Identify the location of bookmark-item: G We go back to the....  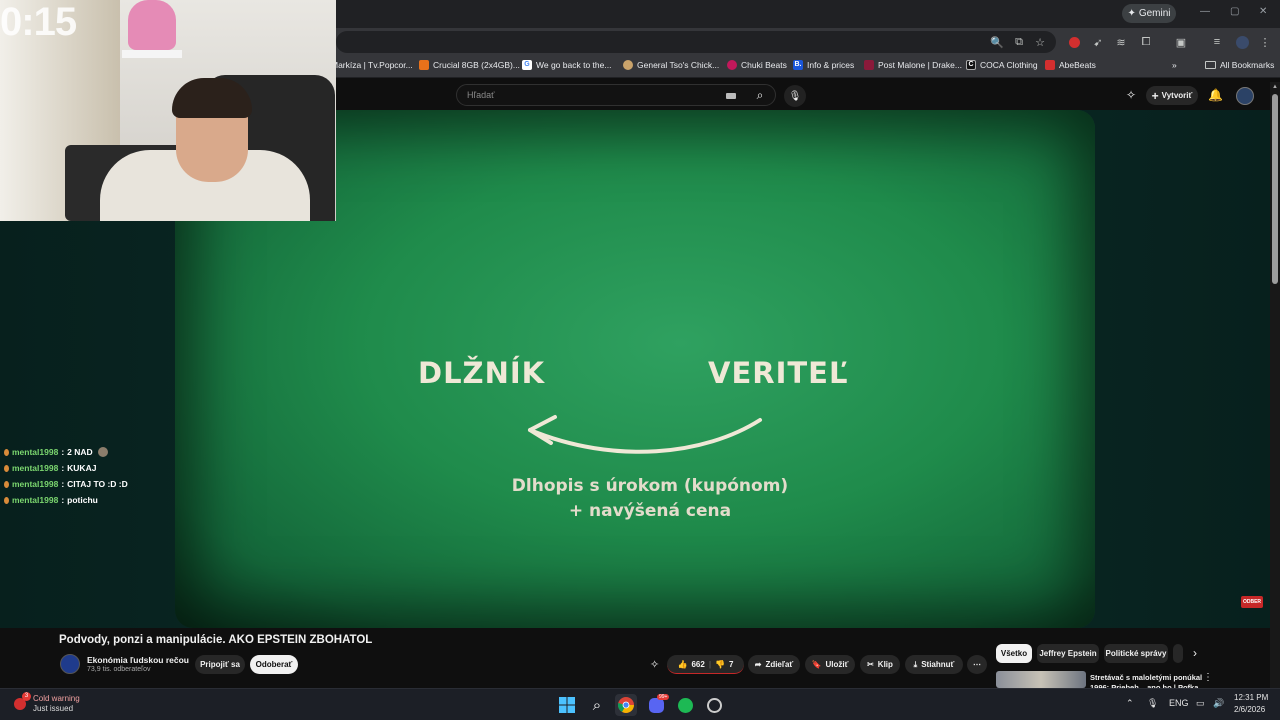
(566, 65).